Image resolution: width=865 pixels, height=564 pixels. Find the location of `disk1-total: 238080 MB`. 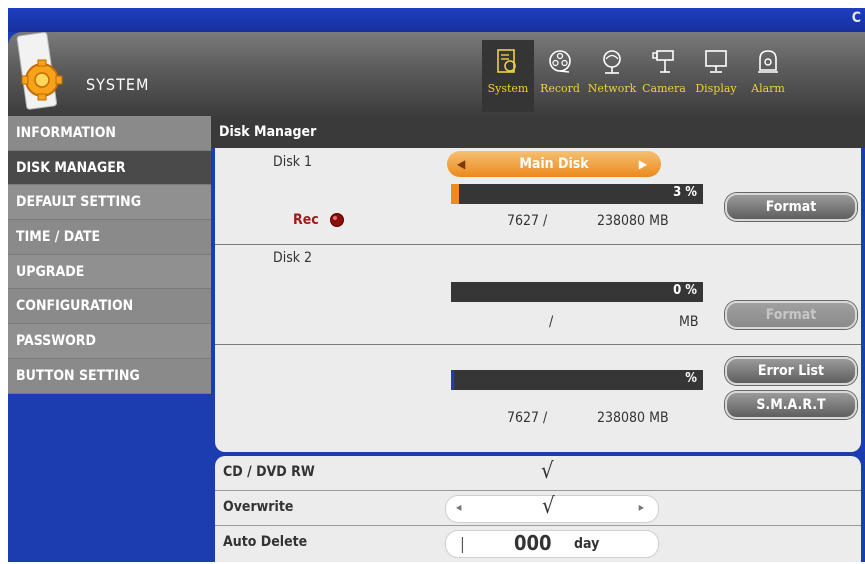

disk1-total: 238080 MB is located at coordinates (633, 221).